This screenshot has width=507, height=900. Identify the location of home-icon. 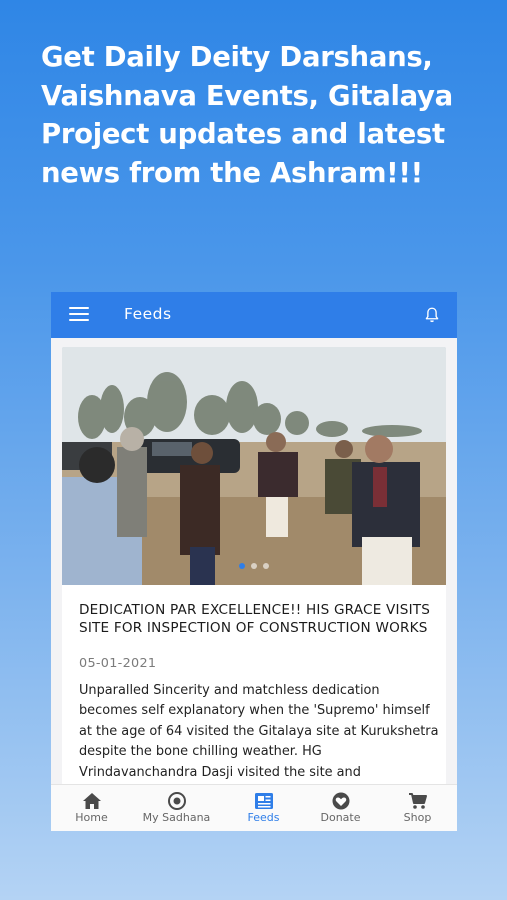
(91, 801).